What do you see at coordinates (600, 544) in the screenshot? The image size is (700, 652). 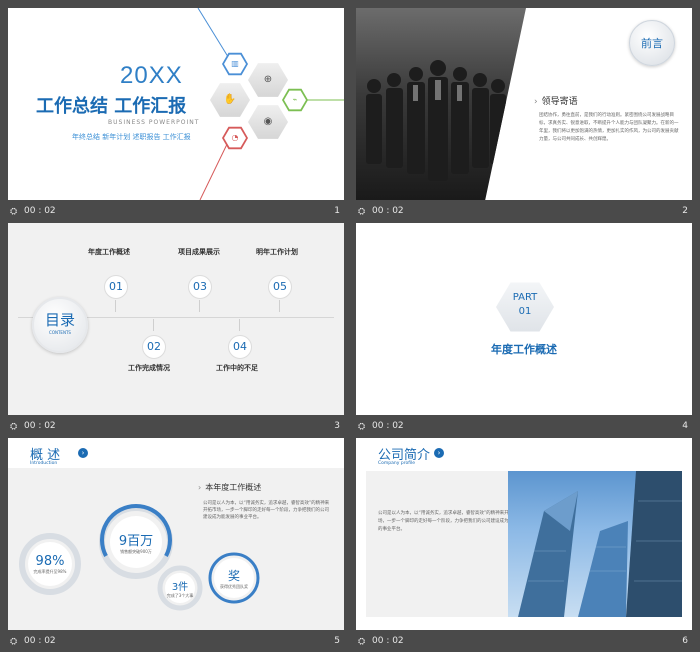 I see `skyscraper-shapes` at bounding box center [600, 544].